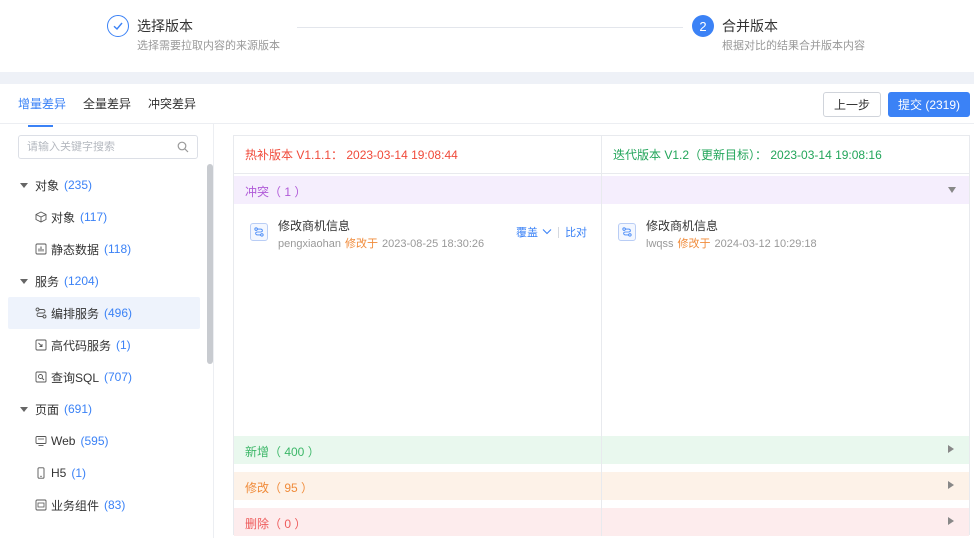 This screenshot has width=974, height=538. What do you see at coordinates (793, 46) in the screenshot?
I see `step-desc: 根据对比的结果合并版本内容` at bounding box center [793, 46].